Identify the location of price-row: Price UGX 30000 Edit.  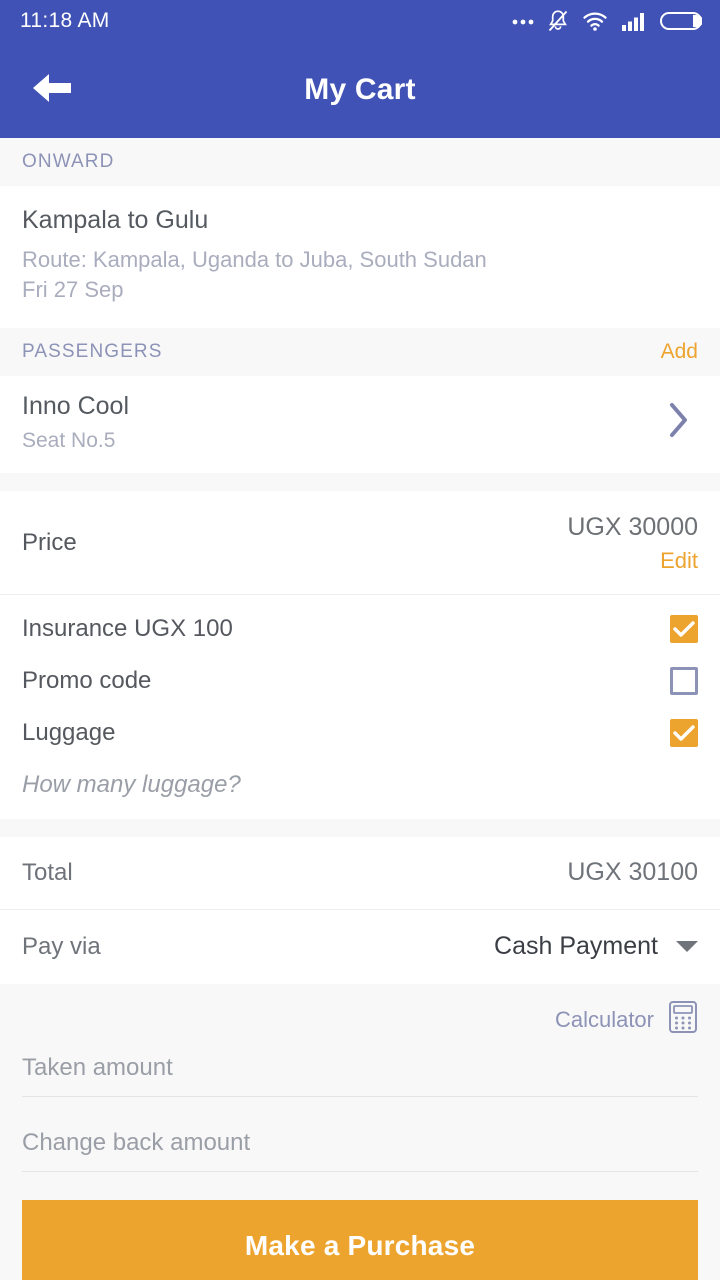
(360, 542).